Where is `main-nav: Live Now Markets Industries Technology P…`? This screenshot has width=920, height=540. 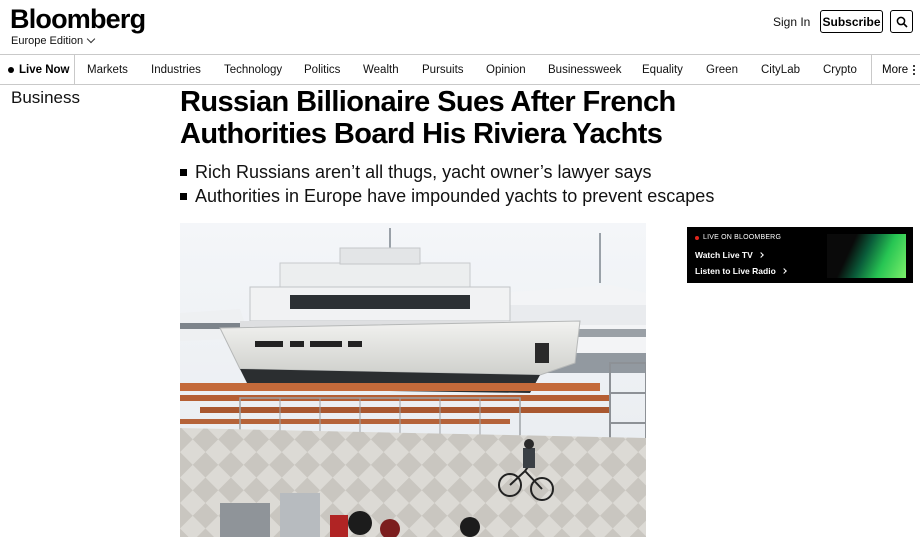
main-nav: Live Now Markets Industries Technology P… is located at coordinates (460, 69).